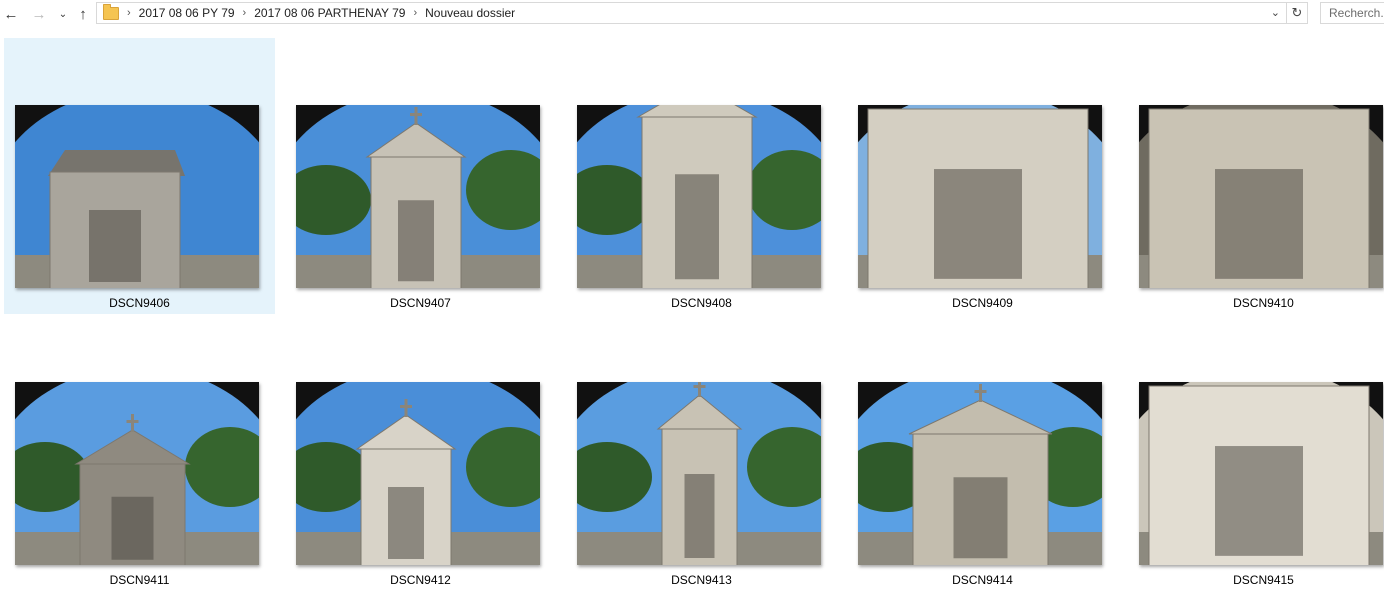  I want to click on file-item: DSCN9415, so click(1256, 453).